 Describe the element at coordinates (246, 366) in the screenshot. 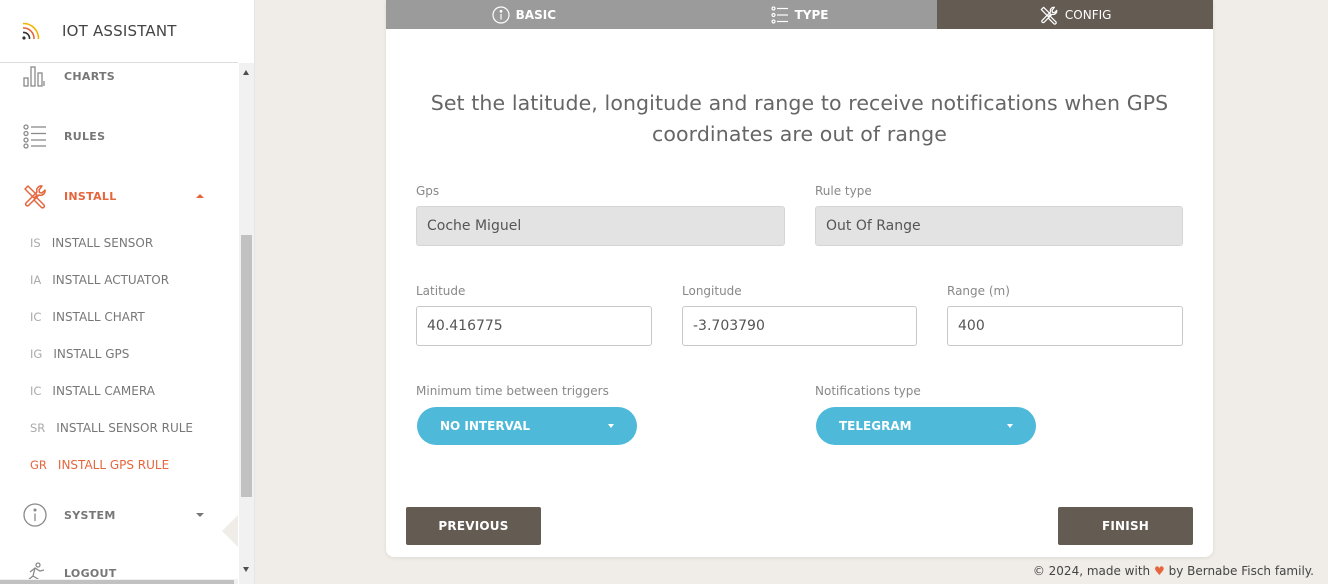

I see `scrollbar-thumb` at that location.